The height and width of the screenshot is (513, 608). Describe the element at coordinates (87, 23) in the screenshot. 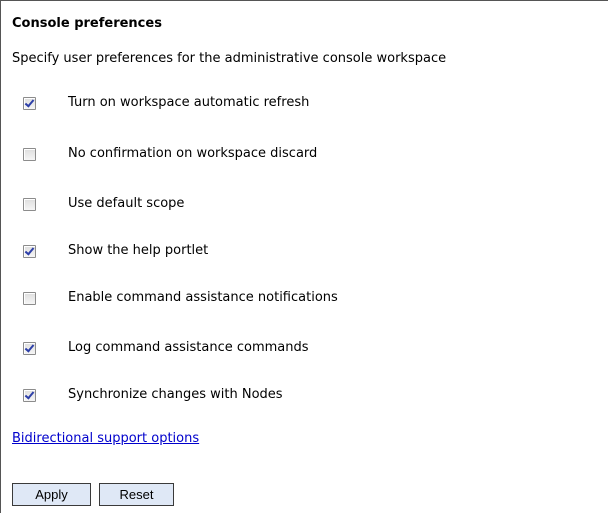

I see `panel-title: Console preferences` at that location.